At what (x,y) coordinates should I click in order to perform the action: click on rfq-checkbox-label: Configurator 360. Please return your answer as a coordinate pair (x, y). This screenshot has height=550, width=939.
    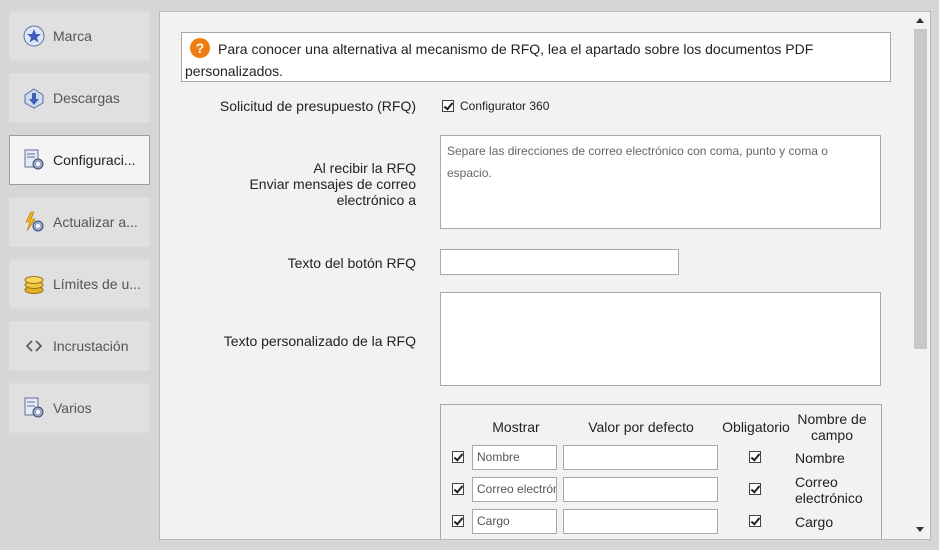
    Looking at the image, I should click on (505, 106).